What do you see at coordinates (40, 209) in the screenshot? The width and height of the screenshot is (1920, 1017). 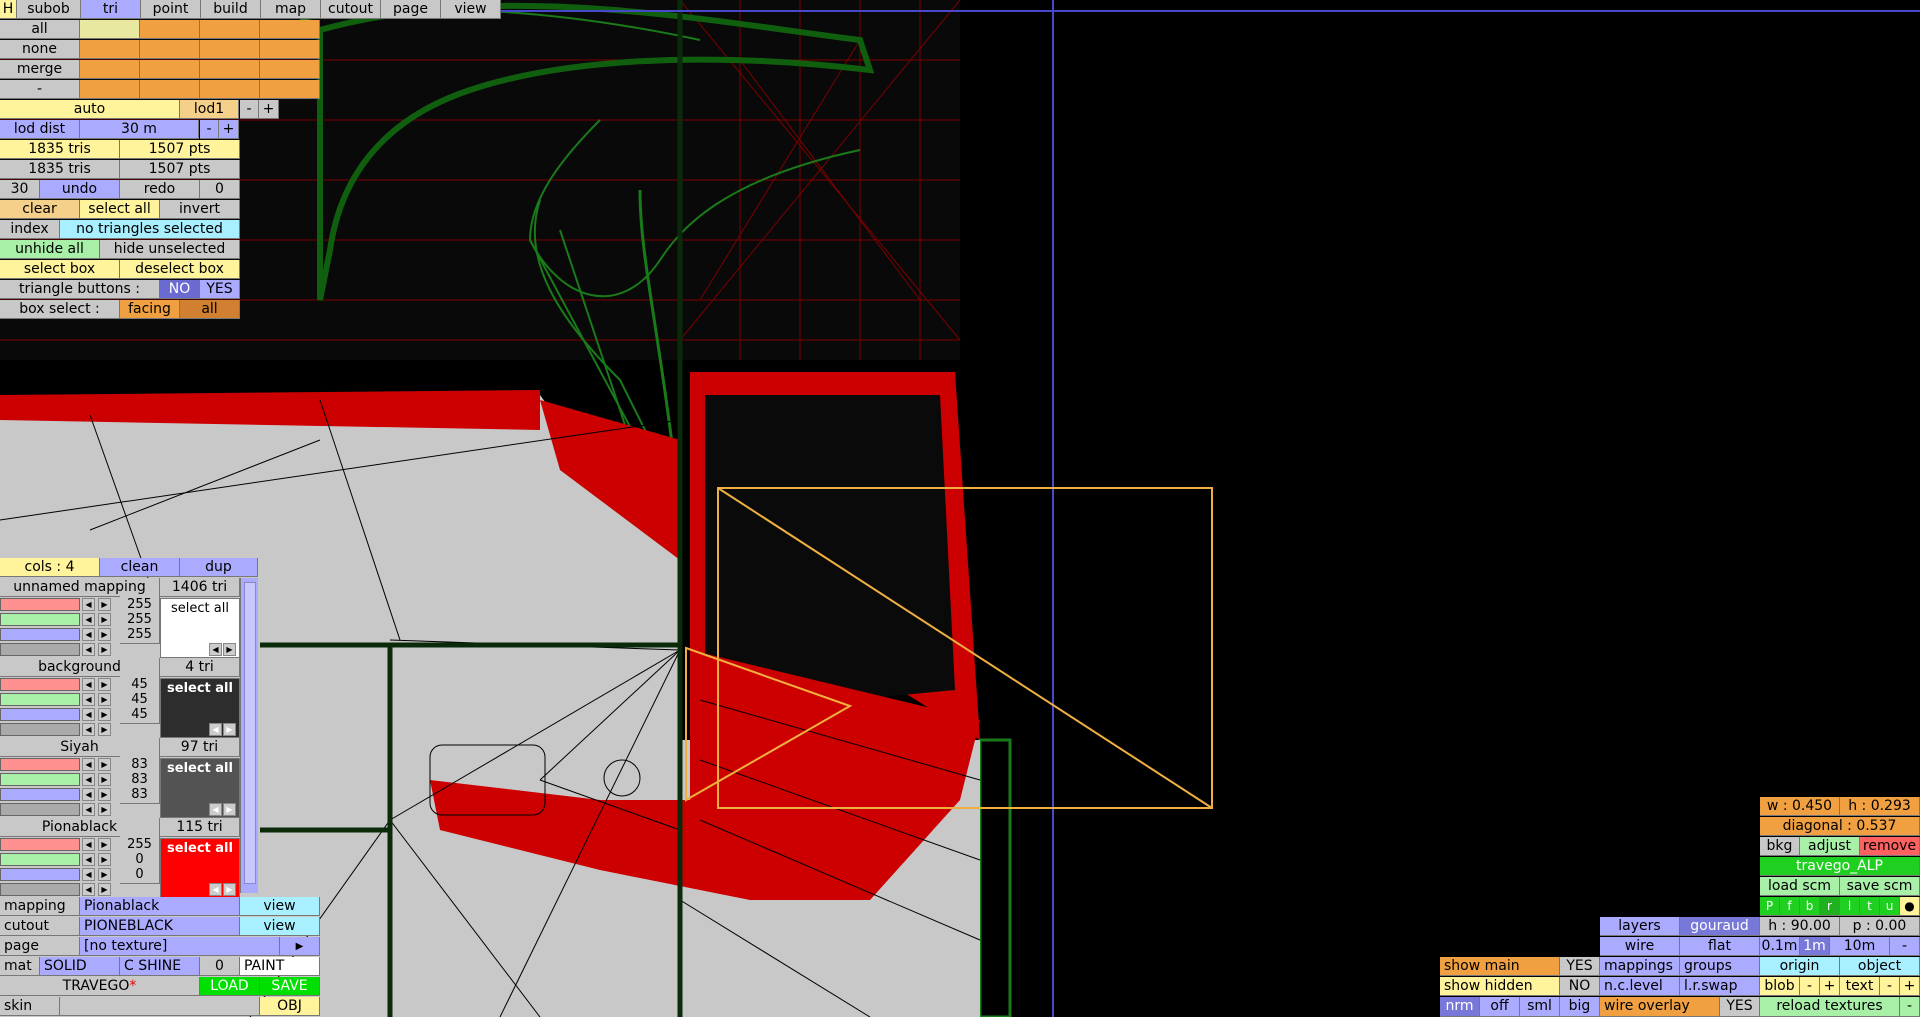 I see `clear-button: clear` at bounding box center [40, 209].